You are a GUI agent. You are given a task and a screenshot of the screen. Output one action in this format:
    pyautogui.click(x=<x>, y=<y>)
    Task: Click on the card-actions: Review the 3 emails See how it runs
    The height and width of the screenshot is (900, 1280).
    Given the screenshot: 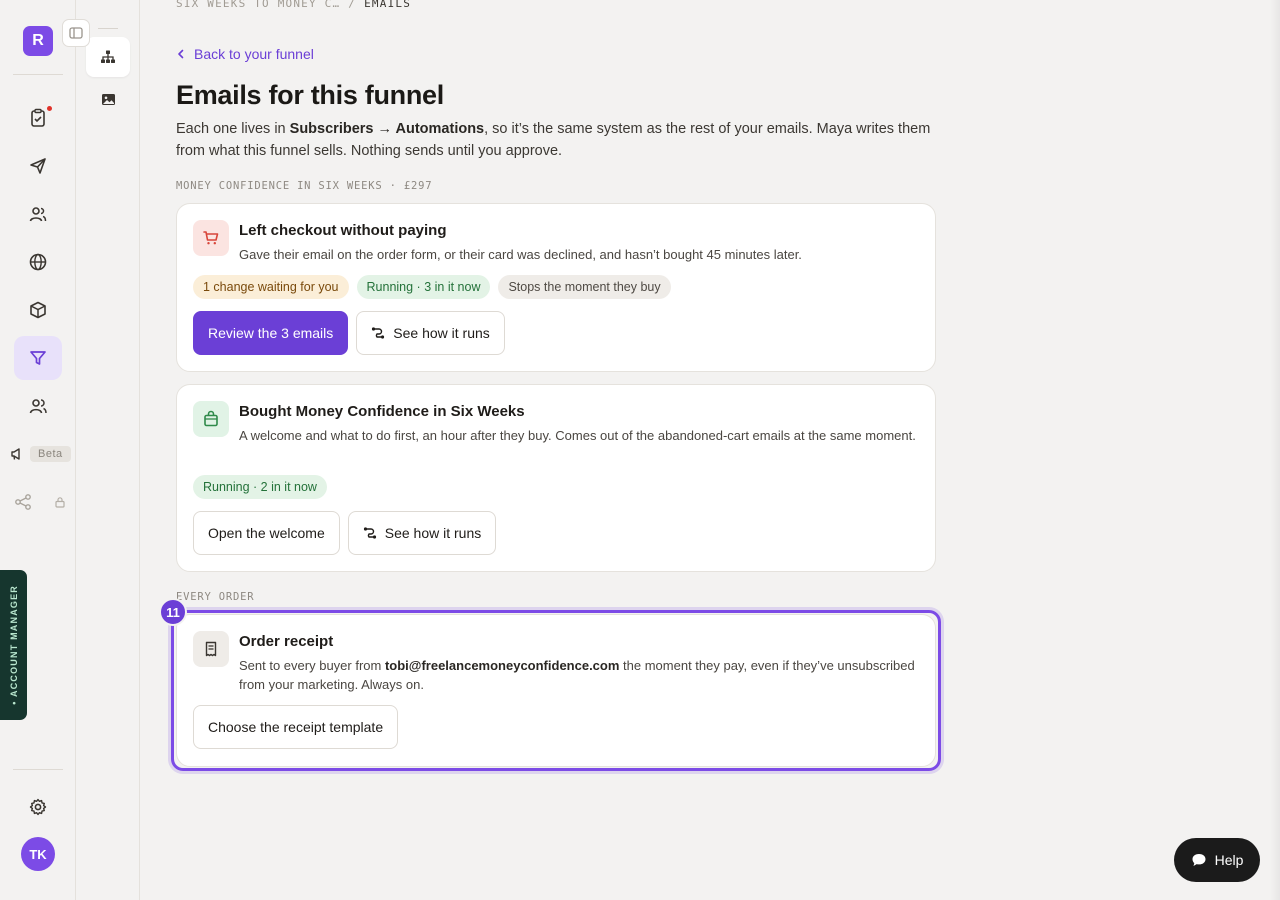 What is the action you would take?
    pyautogui.click(x=349, y=333)
    